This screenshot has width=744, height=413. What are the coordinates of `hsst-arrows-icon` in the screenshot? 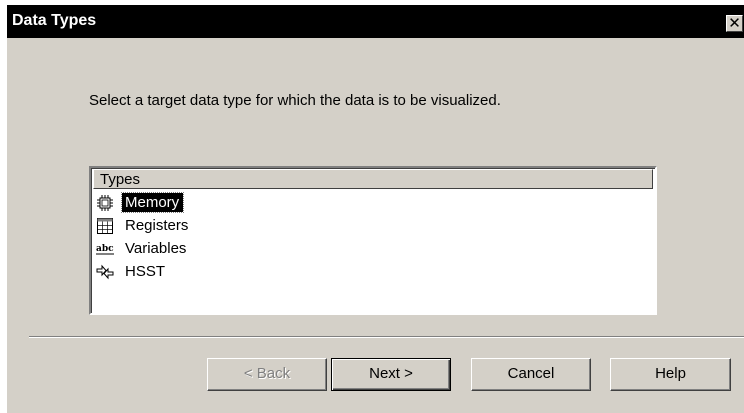 It's located at (105, 272).